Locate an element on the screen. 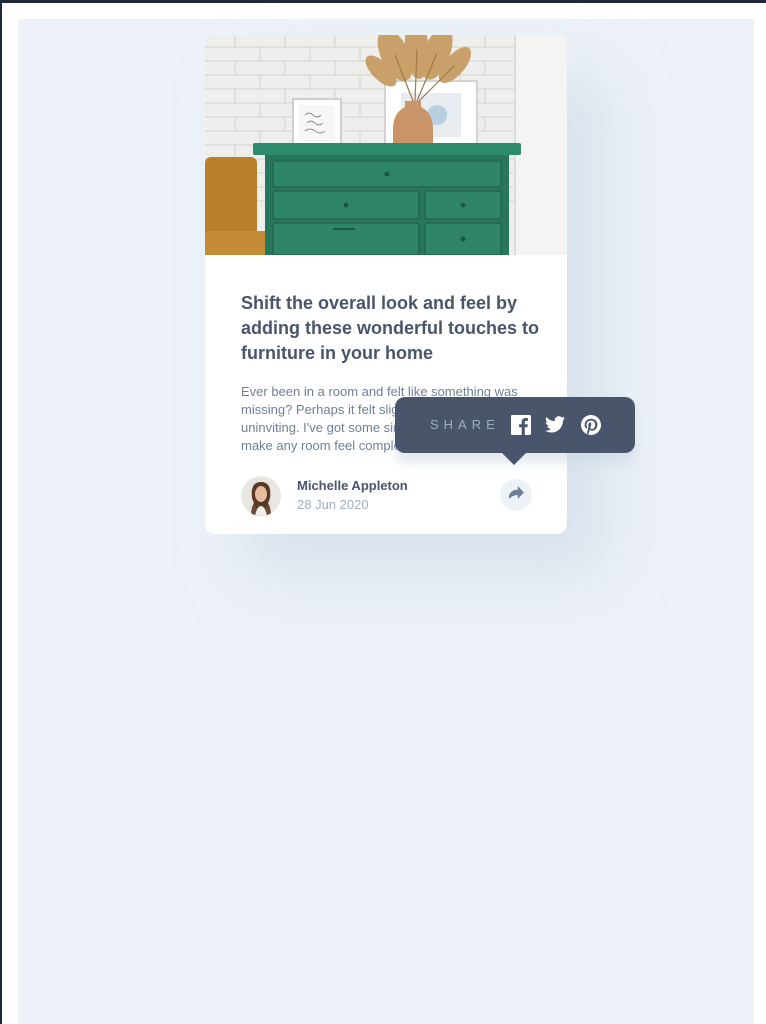 Image resolution: width=766 pixels, height=1024 pixels. tooltip-arrow is located at coordinates (514, 459).